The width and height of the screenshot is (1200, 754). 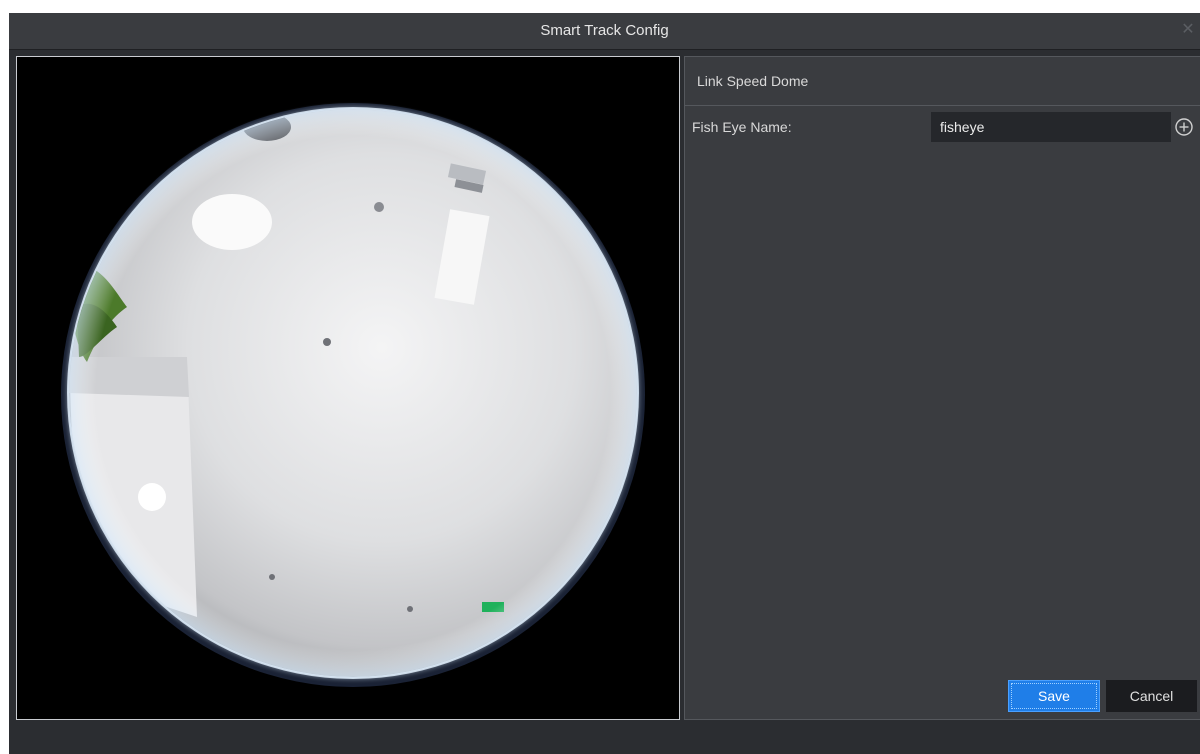 I want to click on dialog-titlebar: Smart Track Config ✕, so click(x=604, y=31).